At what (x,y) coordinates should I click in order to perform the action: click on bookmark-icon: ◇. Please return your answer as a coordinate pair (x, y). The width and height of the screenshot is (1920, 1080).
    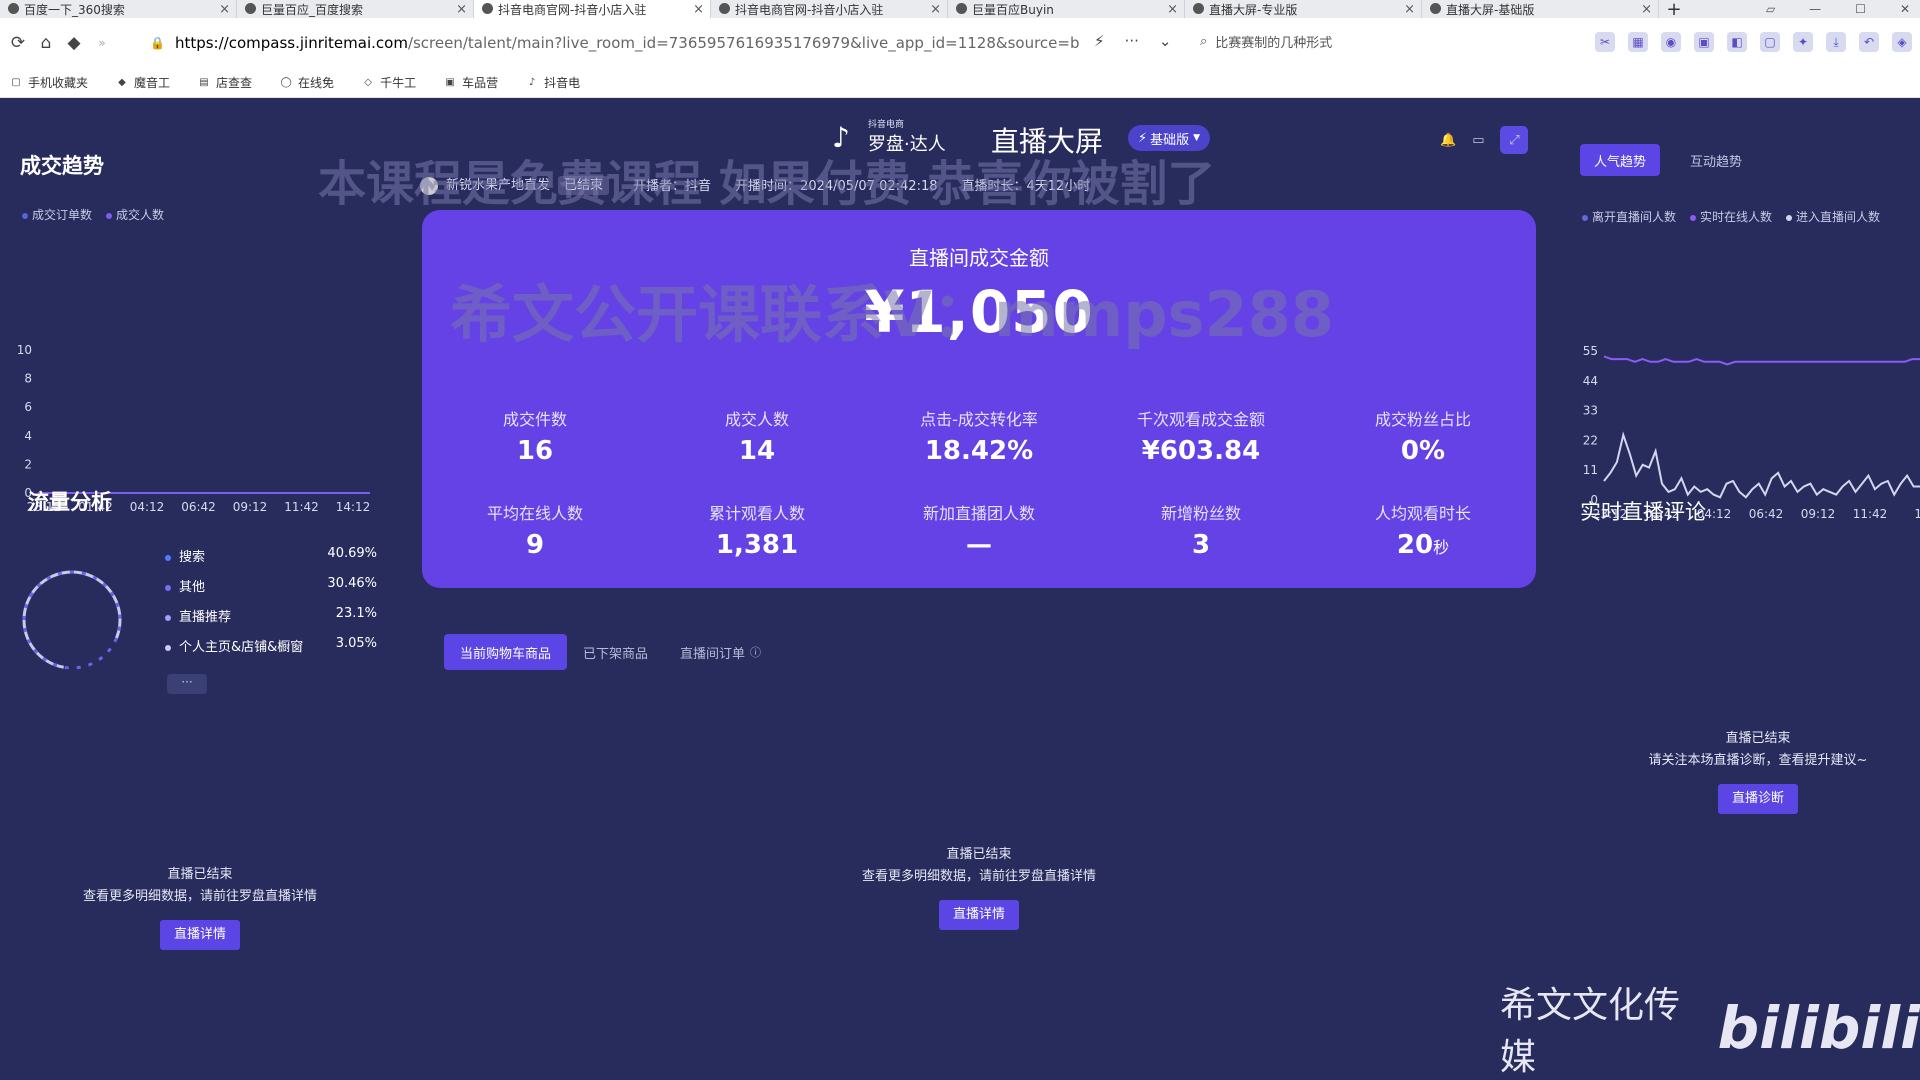
    Looking at the image, I should click on (368, 82).